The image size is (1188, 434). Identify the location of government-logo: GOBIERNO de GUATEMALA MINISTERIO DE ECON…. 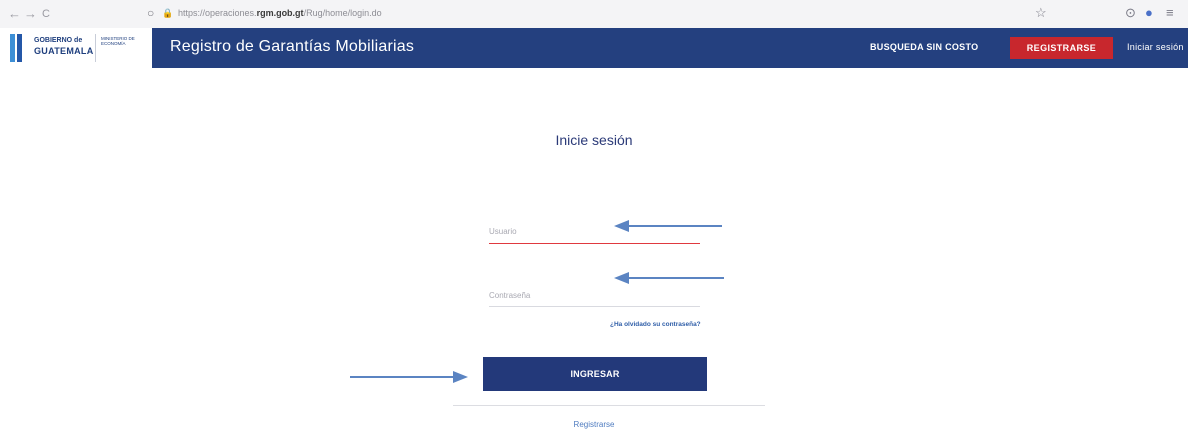
(76, 48).